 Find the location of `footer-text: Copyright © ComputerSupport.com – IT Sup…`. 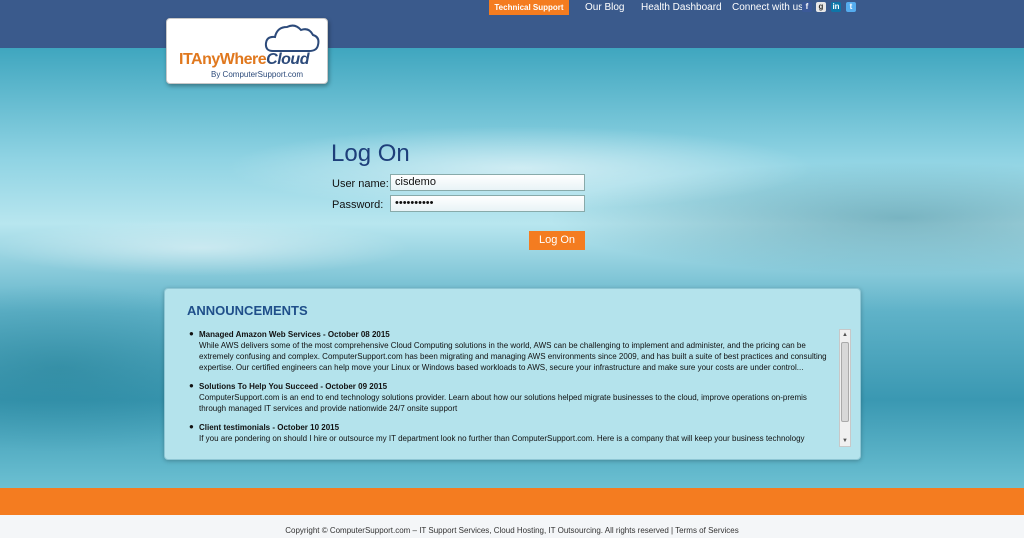

footer-text: Copyright © ComputerSupport.com – IT Sup… is located at coordinates (512, 526).